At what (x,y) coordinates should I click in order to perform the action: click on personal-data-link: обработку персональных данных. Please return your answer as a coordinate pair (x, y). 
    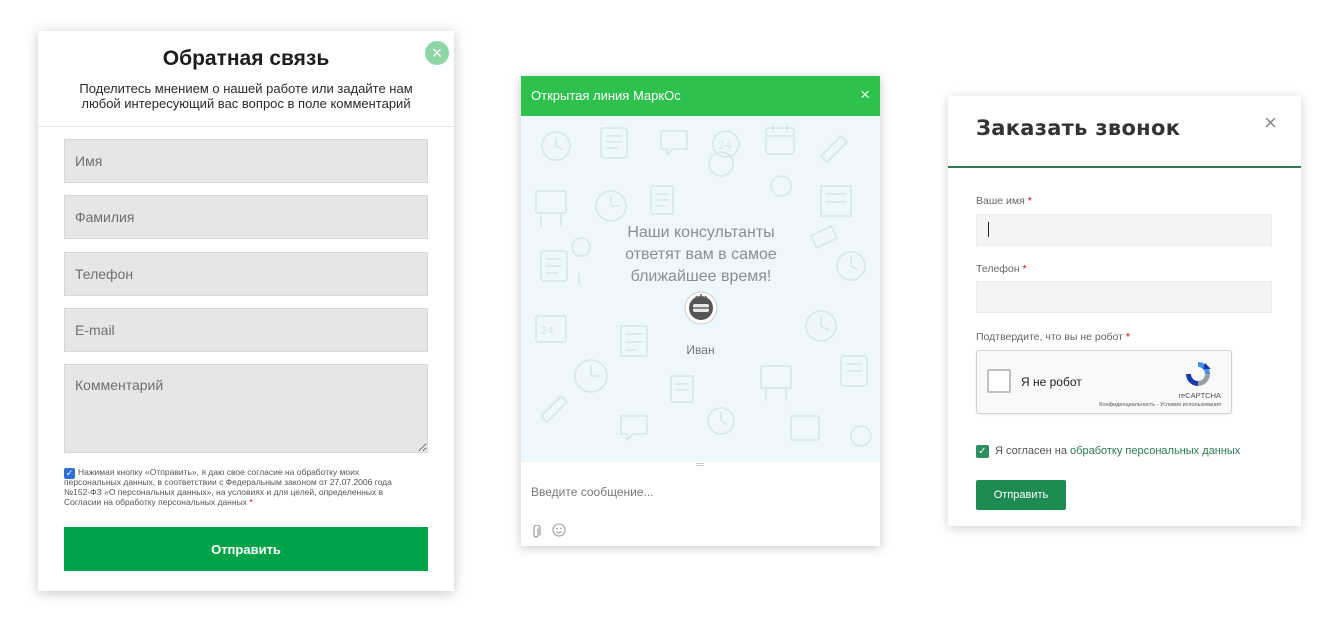
    Looking at the image, I should click on (1155, 451).